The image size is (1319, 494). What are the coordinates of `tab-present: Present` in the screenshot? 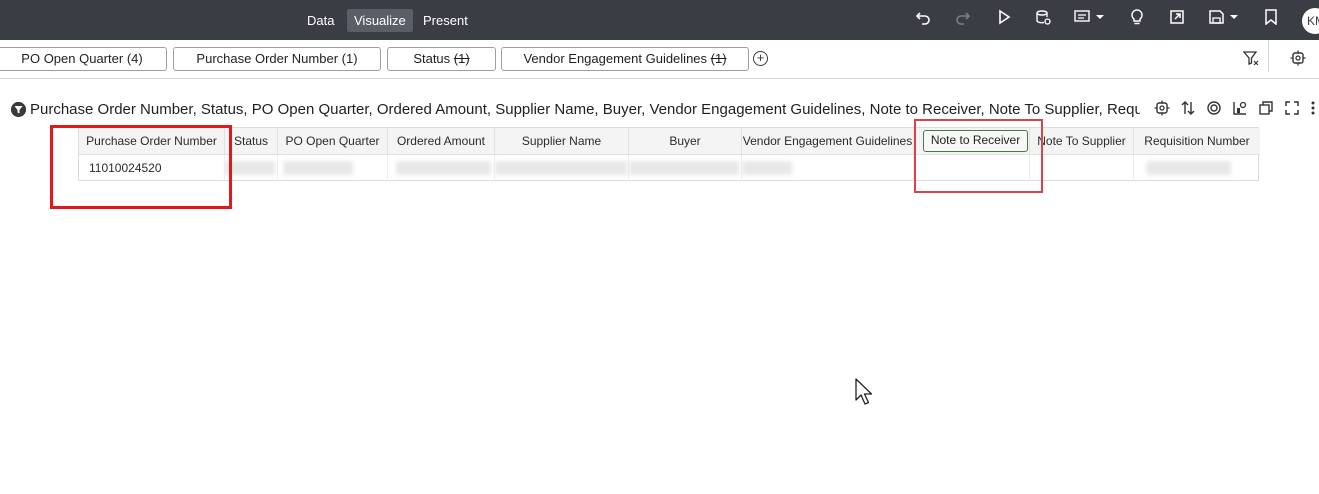 It's located at (445, 20).